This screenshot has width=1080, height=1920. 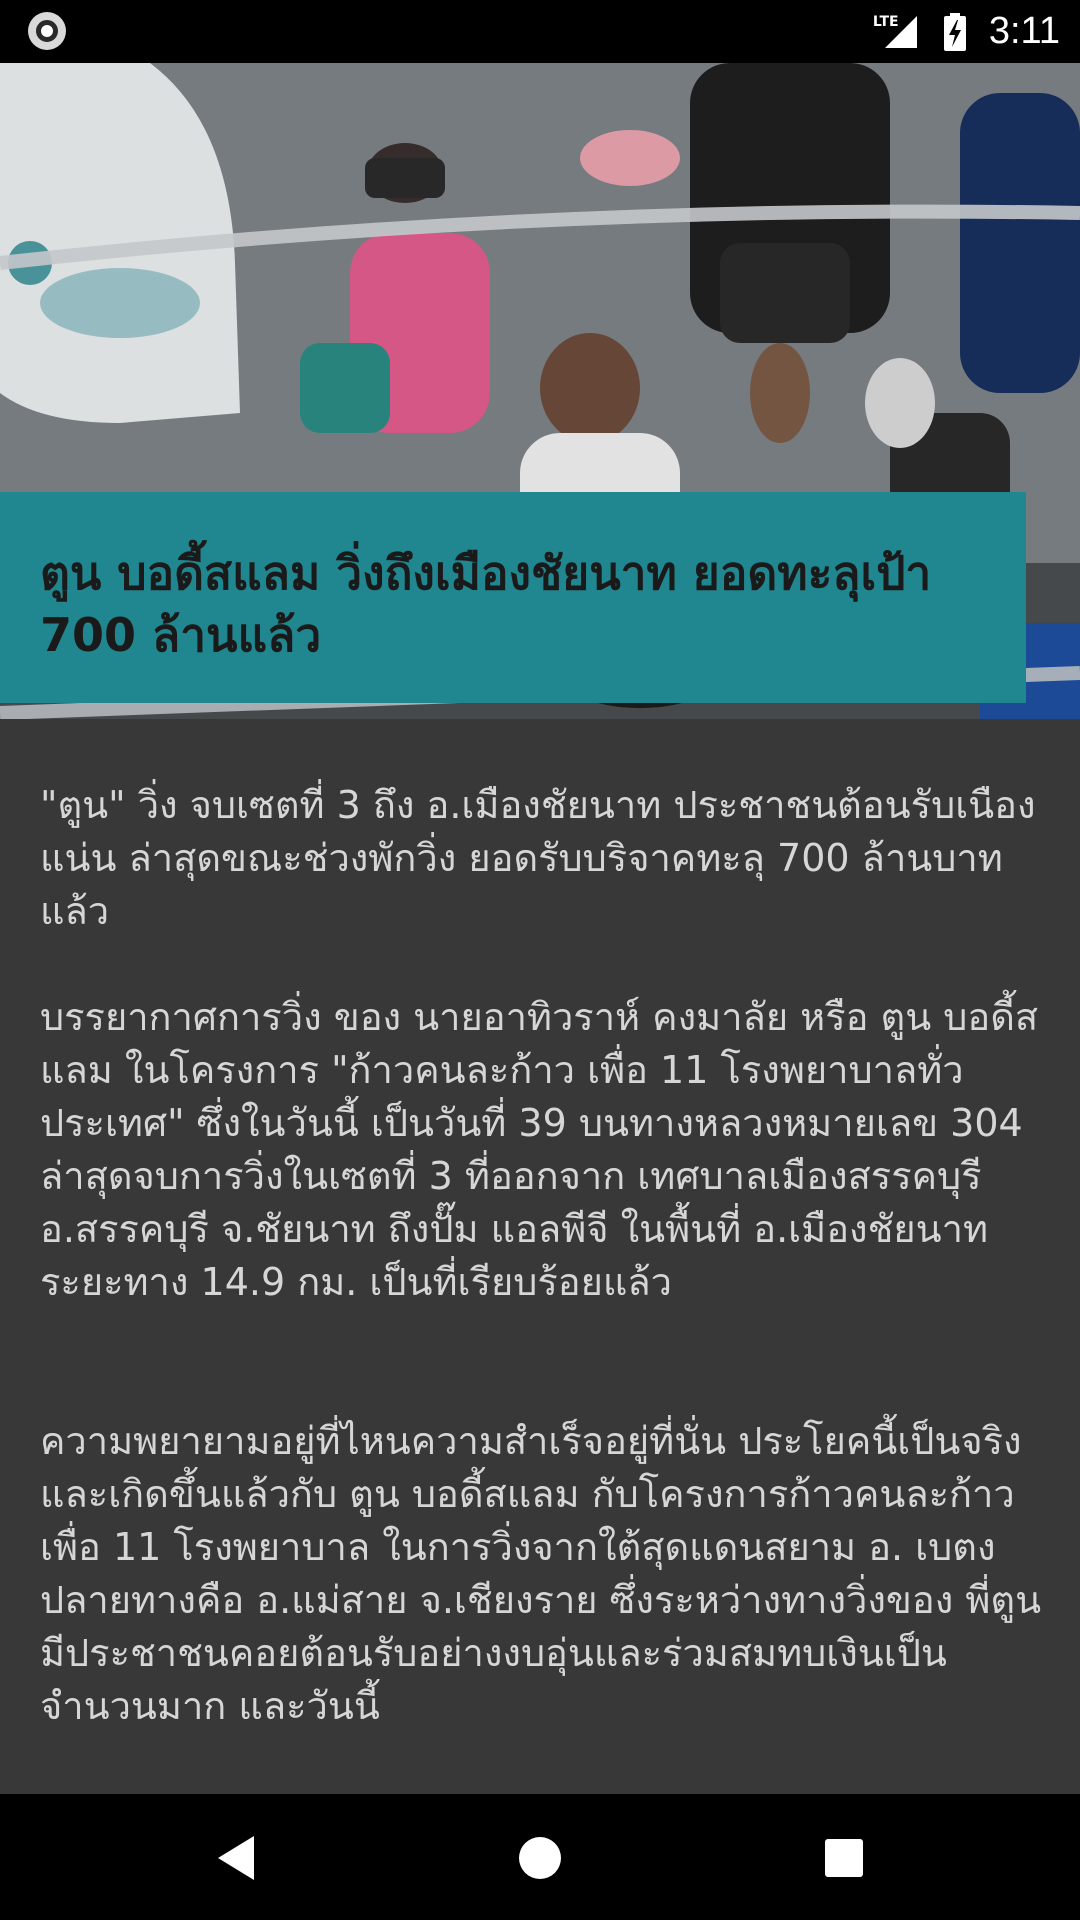 I want to click on clock: 3:11, so click(x=1024, y=31).